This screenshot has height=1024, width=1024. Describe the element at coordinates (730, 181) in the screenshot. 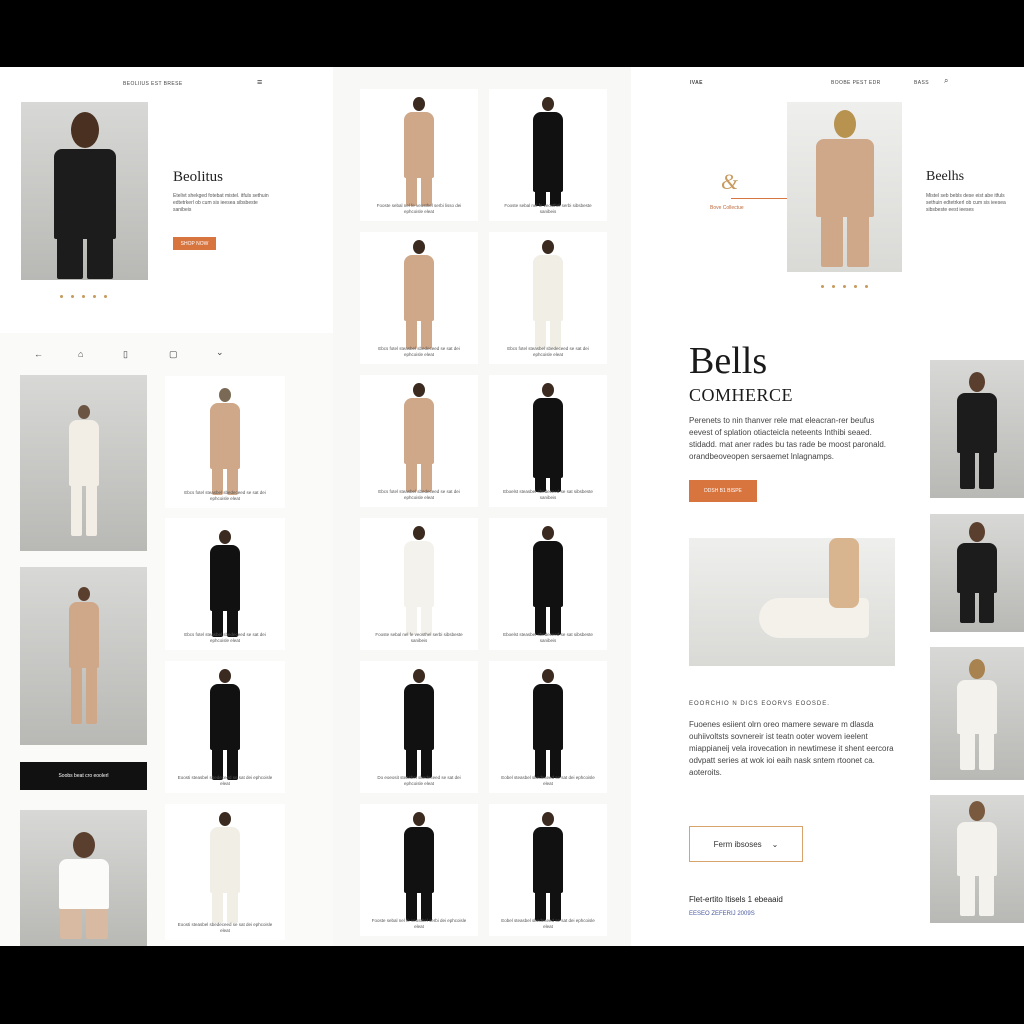

I see `script-logo-mark: &` at that location.